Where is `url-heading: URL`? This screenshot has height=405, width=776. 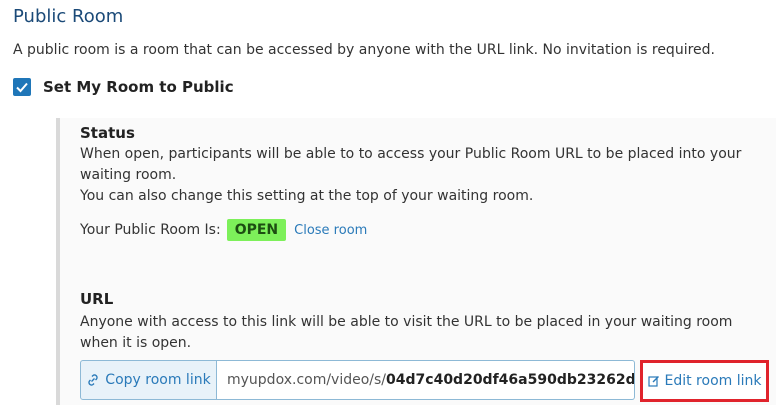 url-heading: URL is located at coordinates (97, 299).